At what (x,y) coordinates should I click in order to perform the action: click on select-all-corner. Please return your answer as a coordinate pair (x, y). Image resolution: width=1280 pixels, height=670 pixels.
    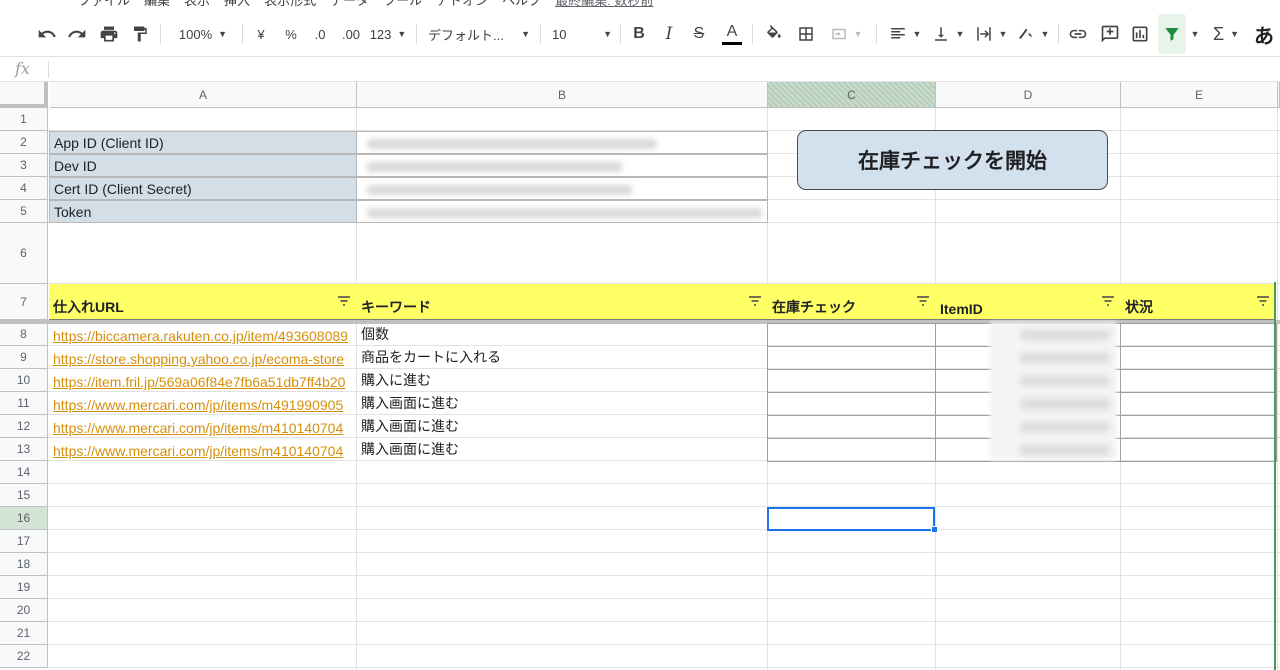
    Looking at the image, I should click on (24, 95).